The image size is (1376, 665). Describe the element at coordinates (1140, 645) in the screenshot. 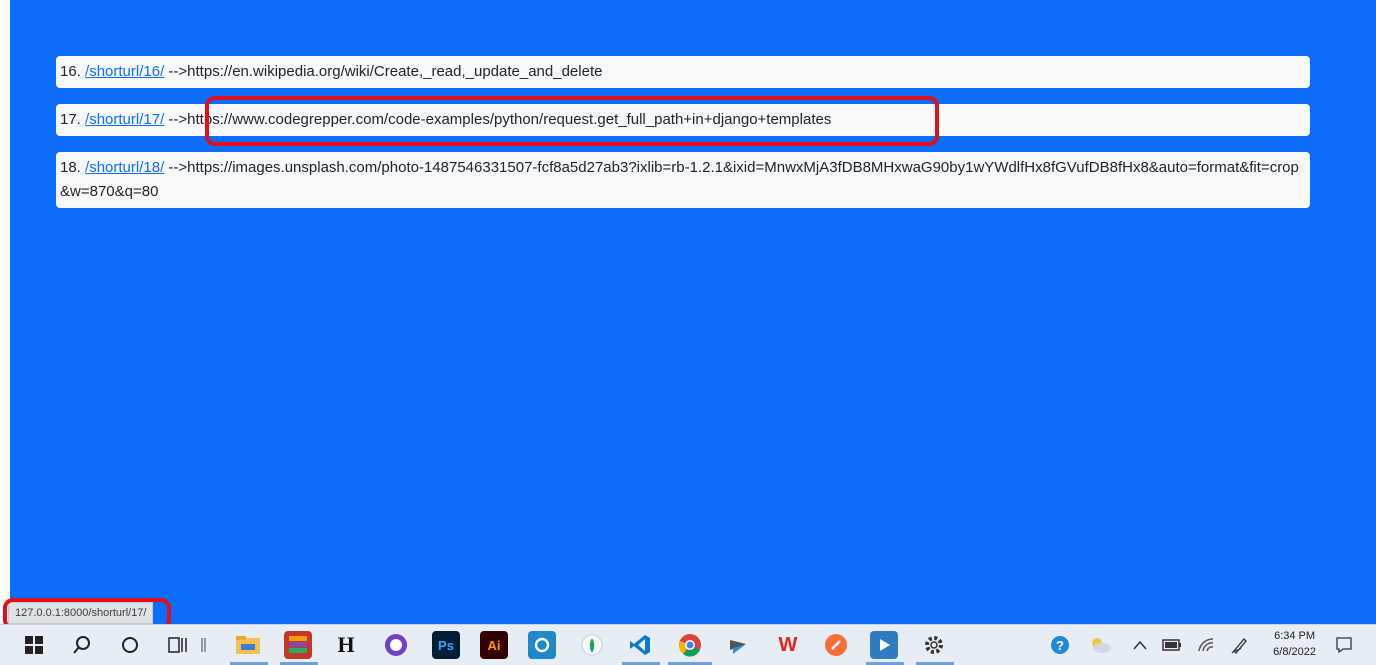

I see `chevron-up-icon` at that location.